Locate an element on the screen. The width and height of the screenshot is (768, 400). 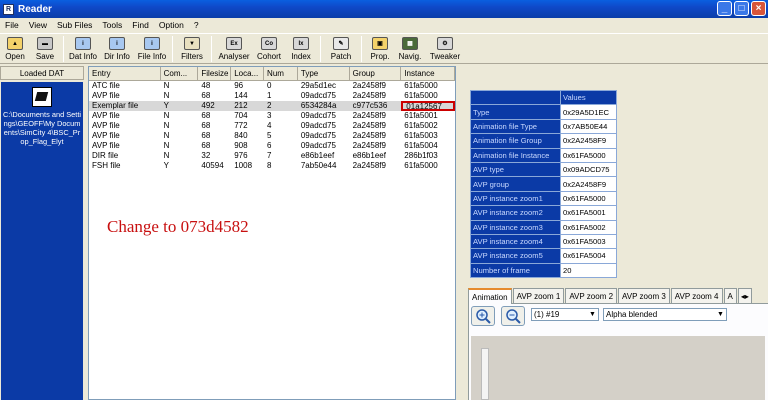
cohort-icon: Co is located at coordinates (269, 43).